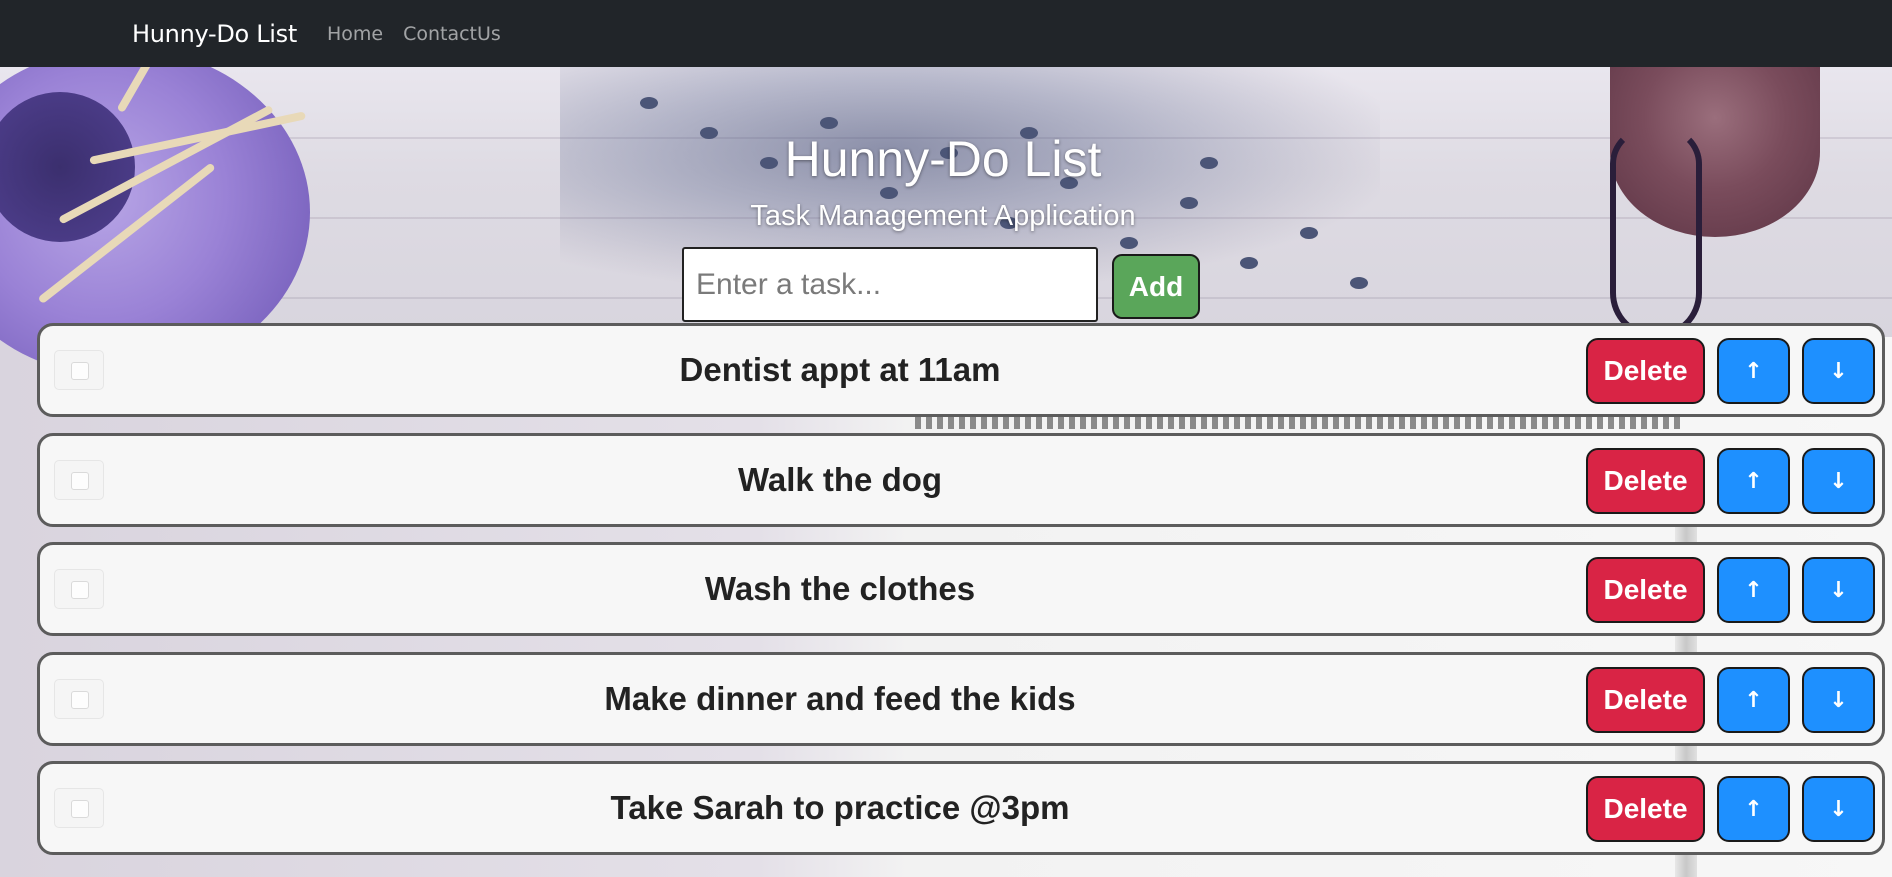 The width and height of the screenshot is (1892, 877). Describe the element at coordinates (840, 698) in the screenshot. I see `task-text: Make dinner and feed the kids` at that location.